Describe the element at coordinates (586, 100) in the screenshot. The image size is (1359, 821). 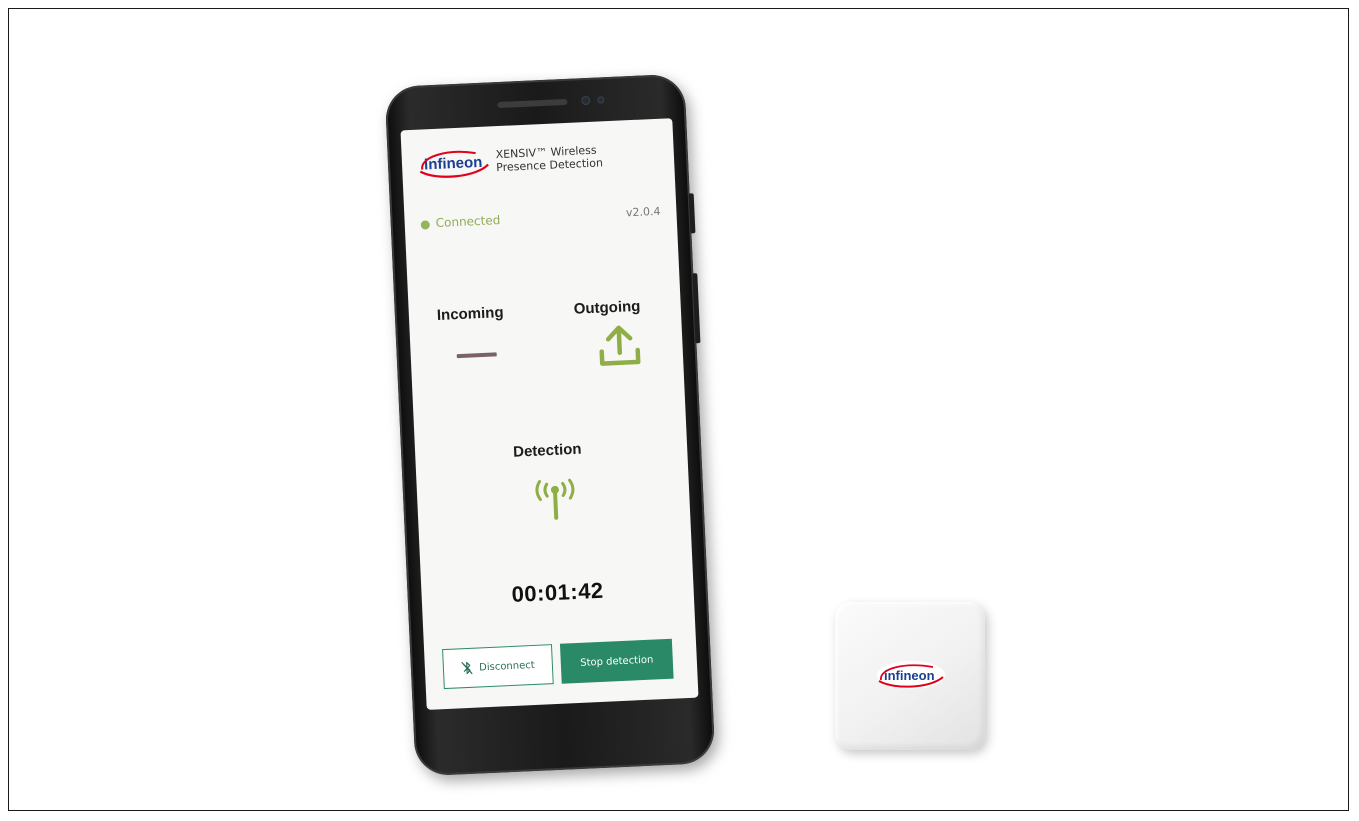
I see `front-camera-icon` at that location.